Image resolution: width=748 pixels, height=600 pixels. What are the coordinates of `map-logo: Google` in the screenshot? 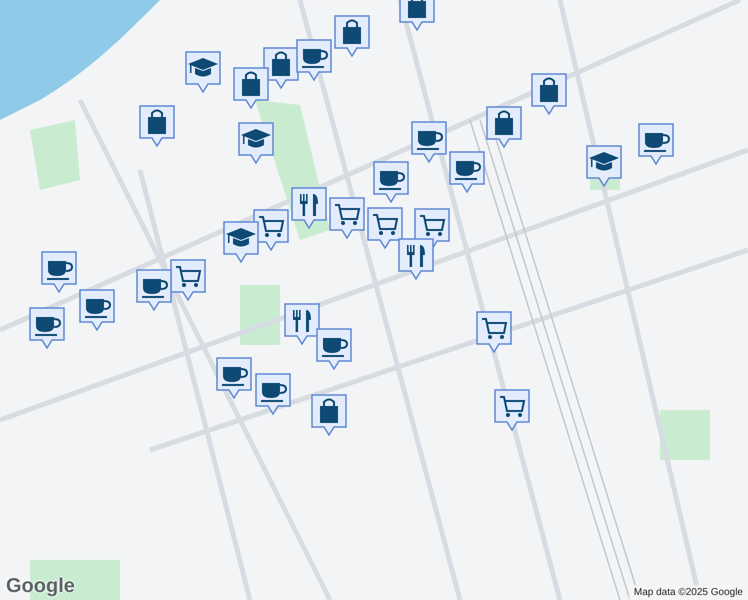 It's located at (40, 586).